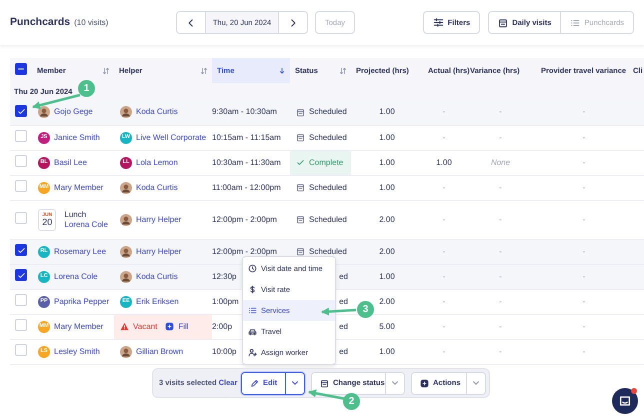  I want to click on event-label: Lunch, so click(76, 215).